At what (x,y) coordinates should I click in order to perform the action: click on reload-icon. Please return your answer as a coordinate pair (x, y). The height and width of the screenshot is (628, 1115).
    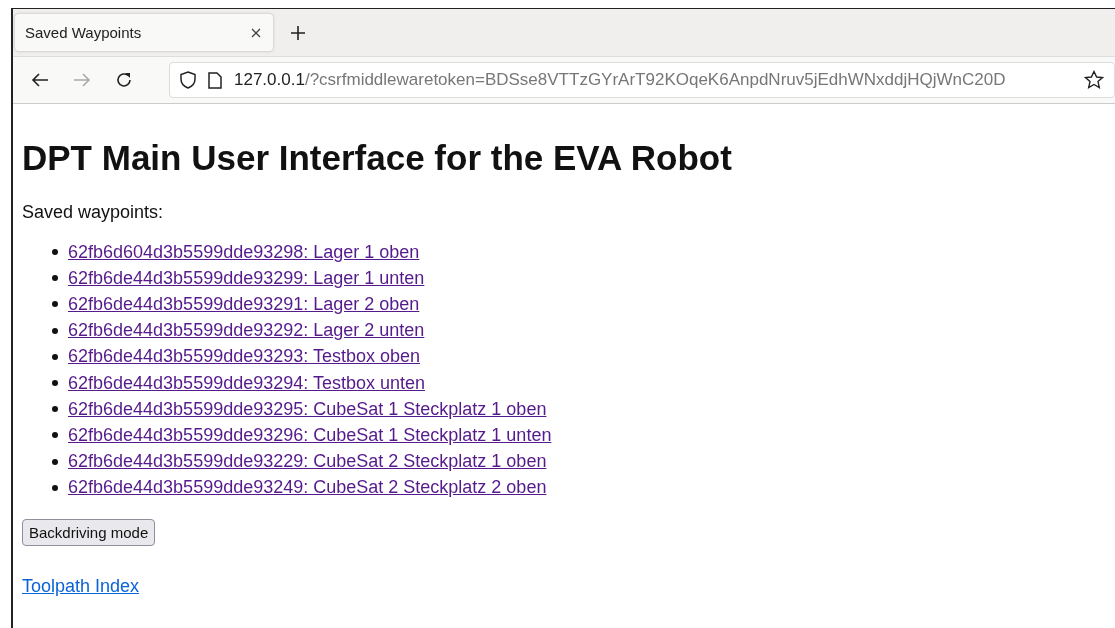
    Looking at the image, I should click on (124, 80).